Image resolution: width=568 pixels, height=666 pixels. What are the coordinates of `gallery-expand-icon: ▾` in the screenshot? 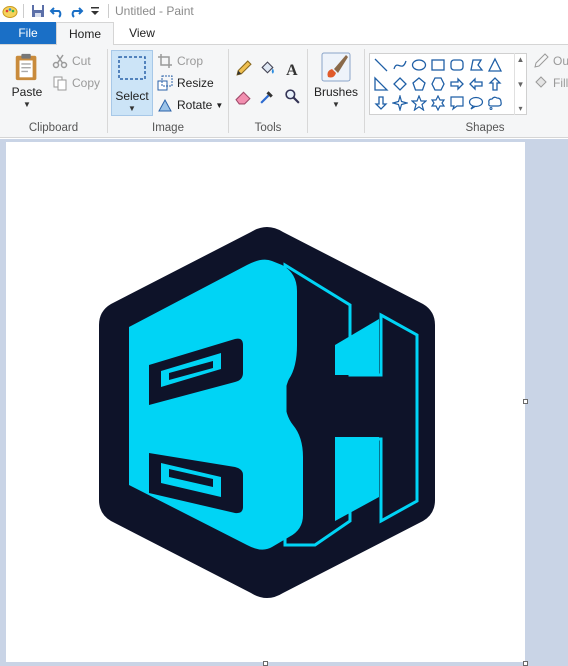 It's located at (520, 108).